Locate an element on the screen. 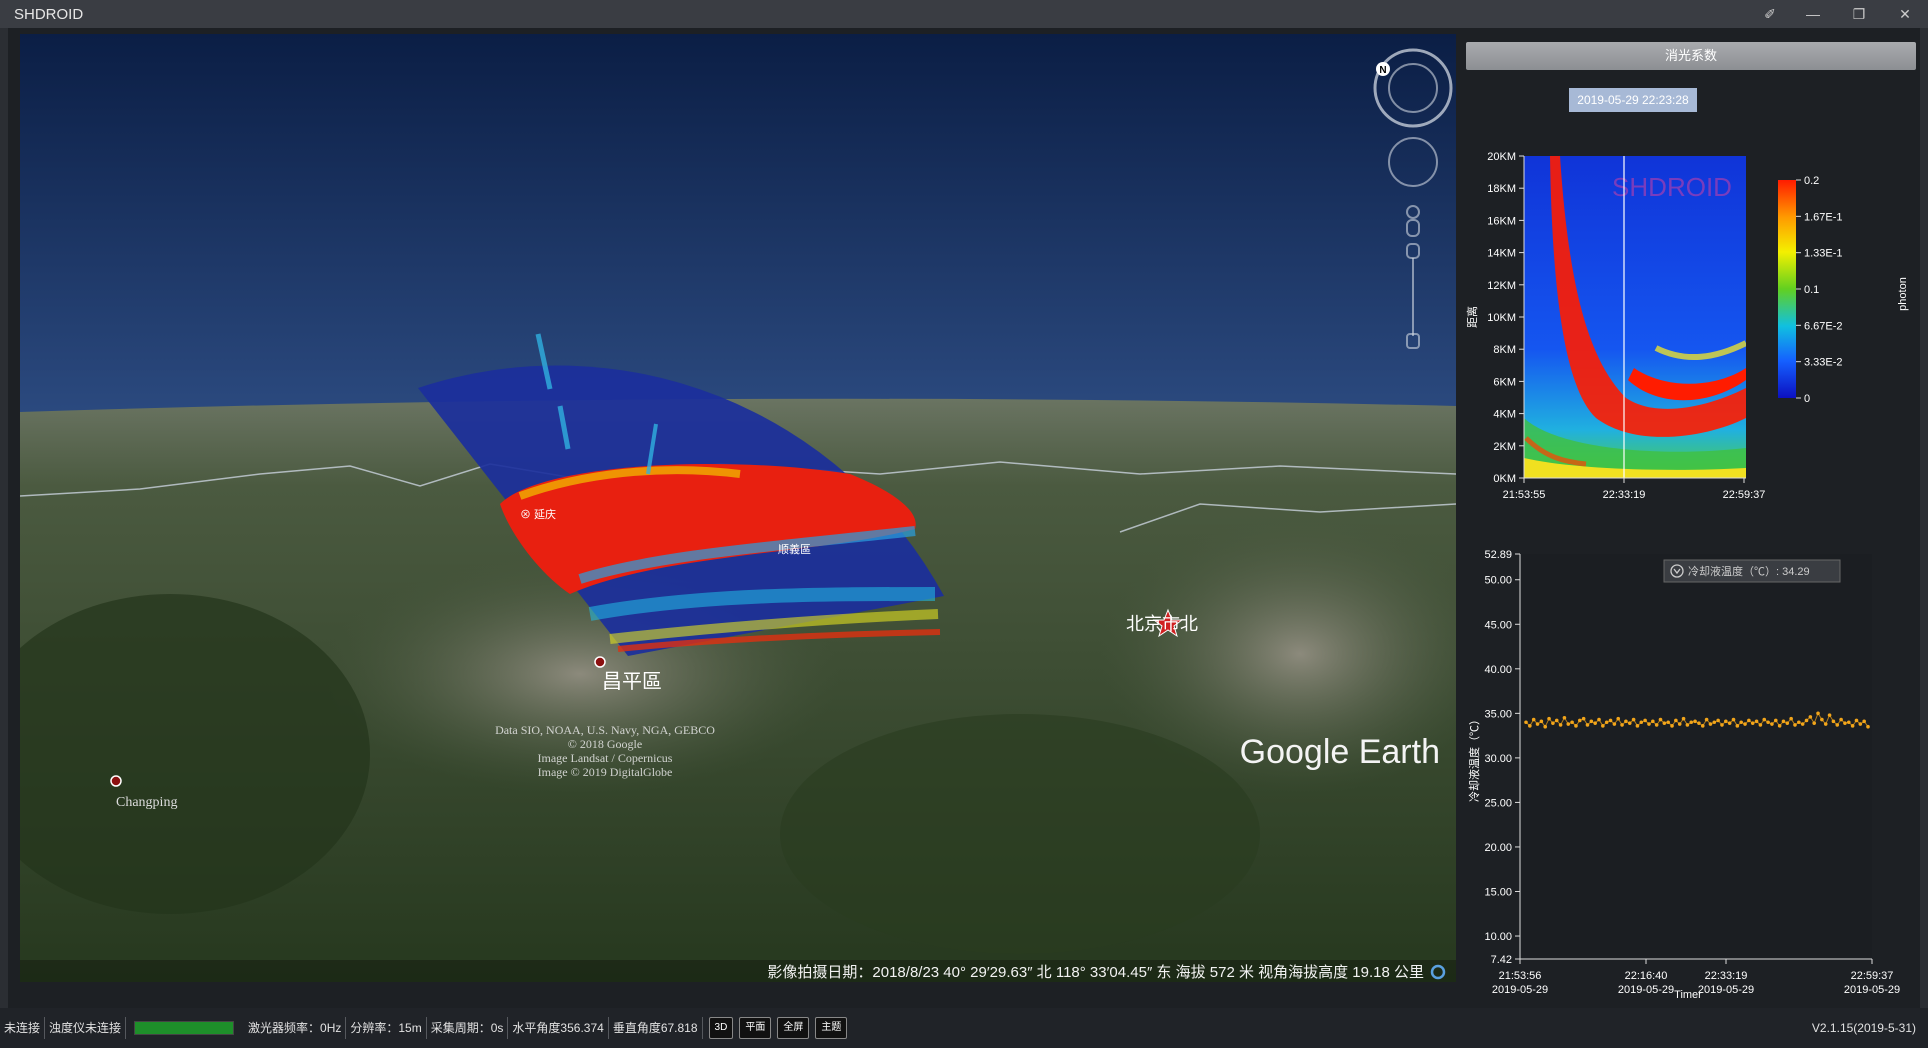  heatmap-ytick-label: 8KM is located at coordinates (1504, 350).